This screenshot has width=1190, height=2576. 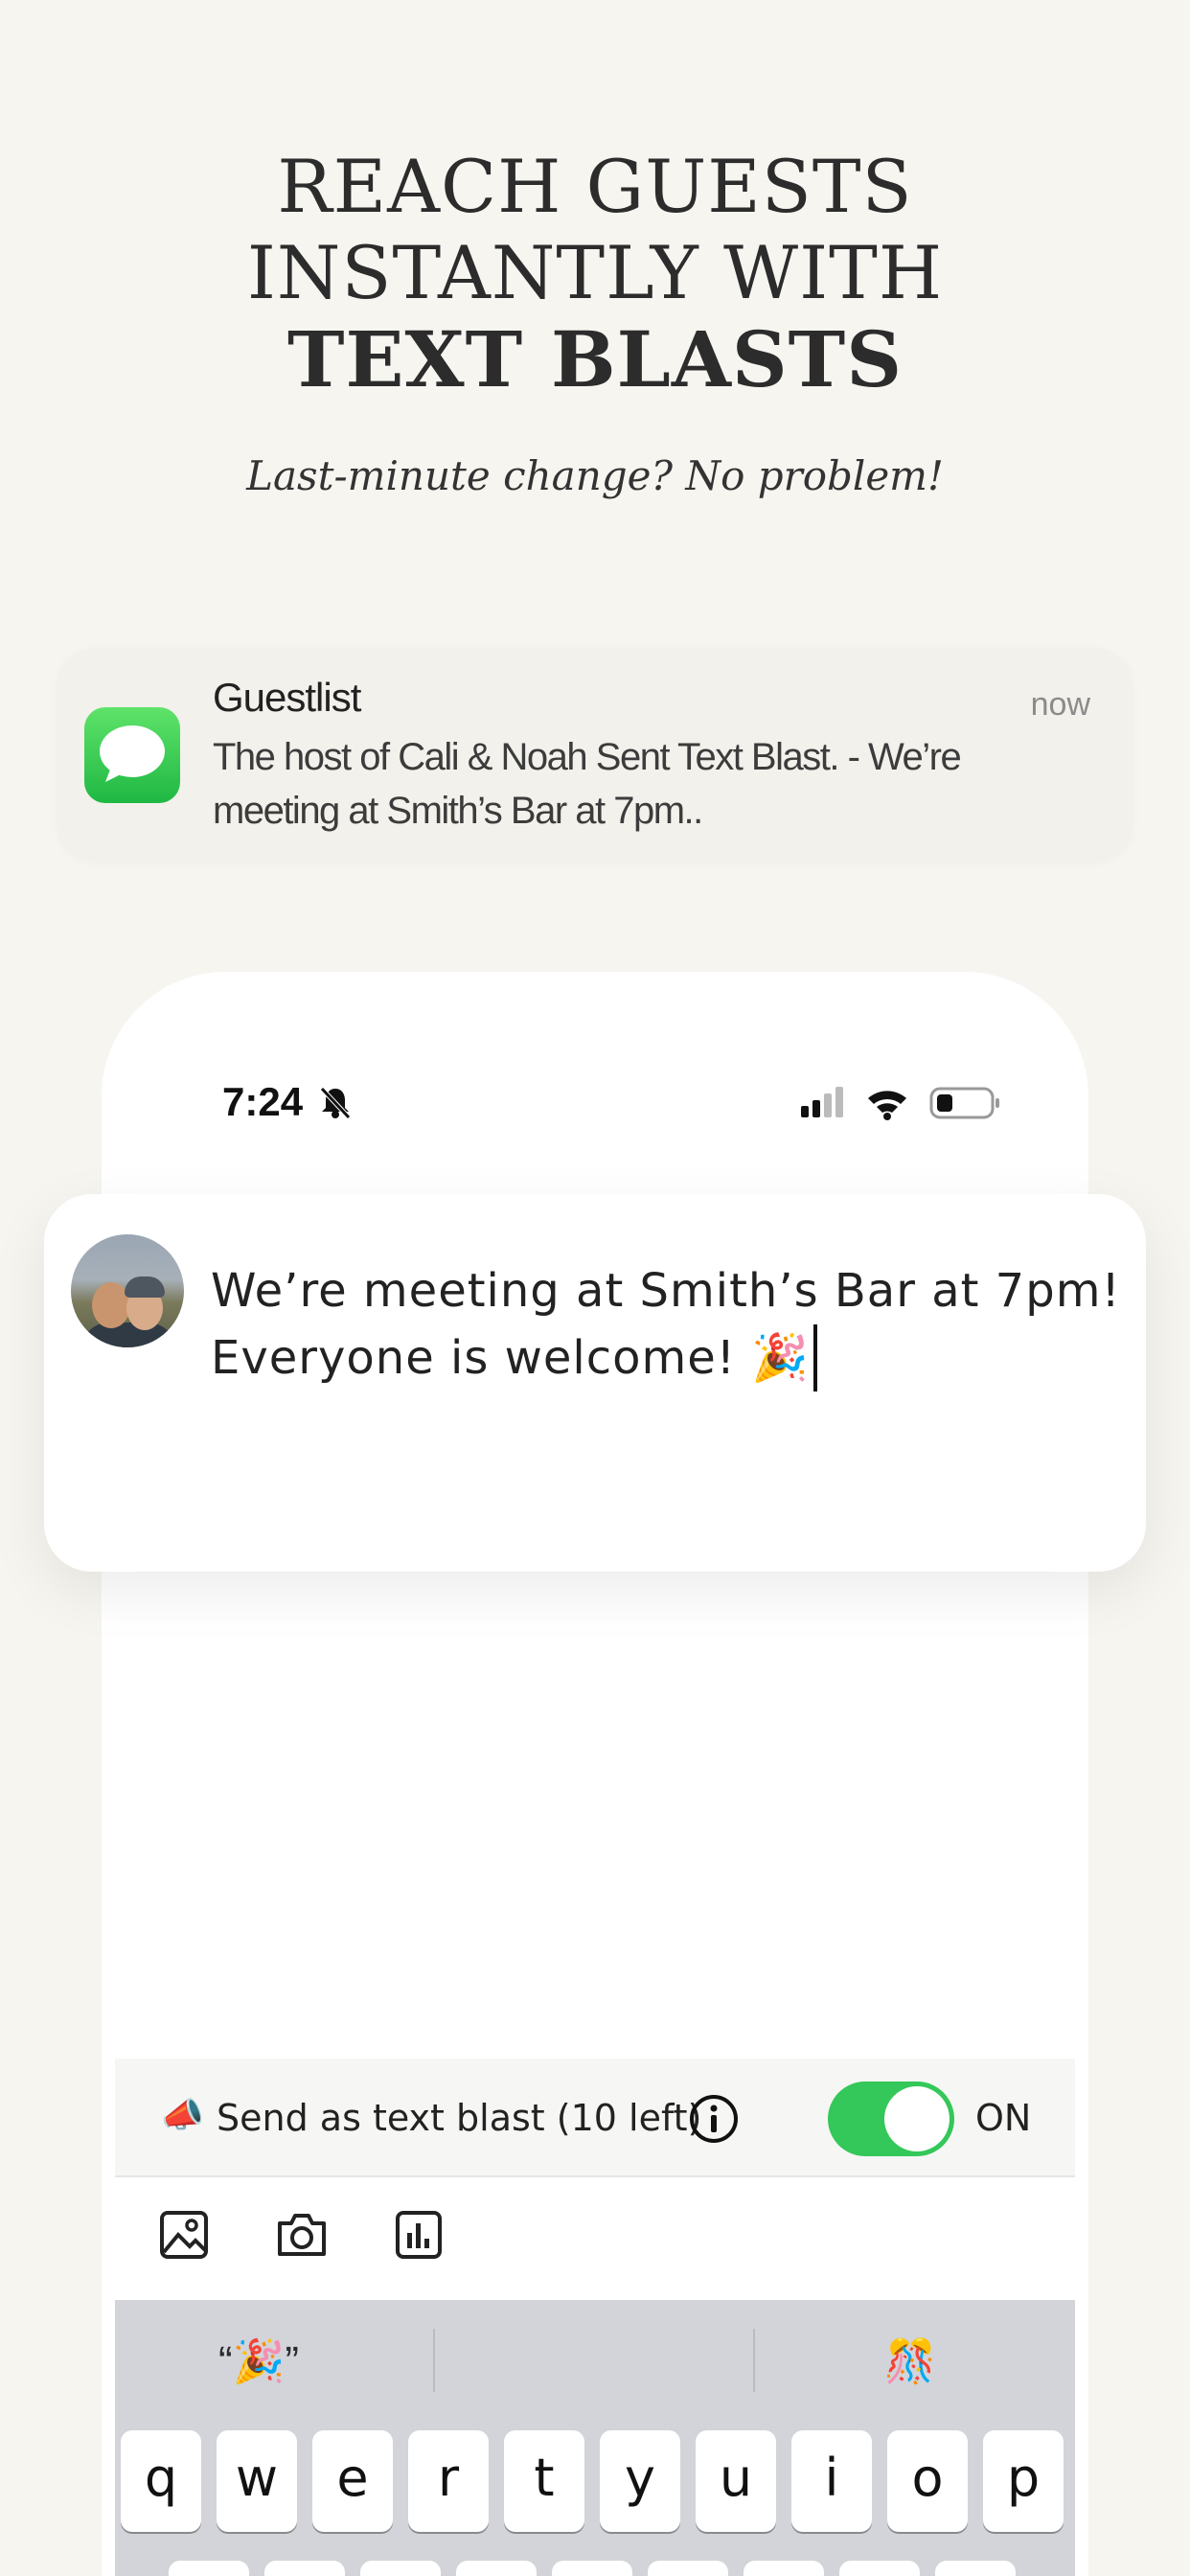 What do you see at coordinates (1060, 704) in the screenshot?
I see `notification-time: now` at bounding box center [1060, 704].